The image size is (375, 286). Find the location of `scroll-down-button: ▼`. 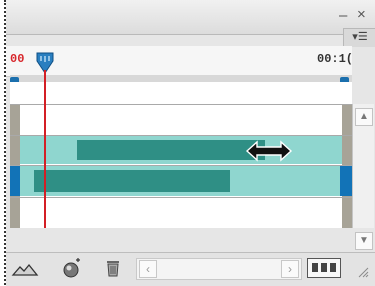

scroll-down-button: ▼ is located at coordinates (364, 241).